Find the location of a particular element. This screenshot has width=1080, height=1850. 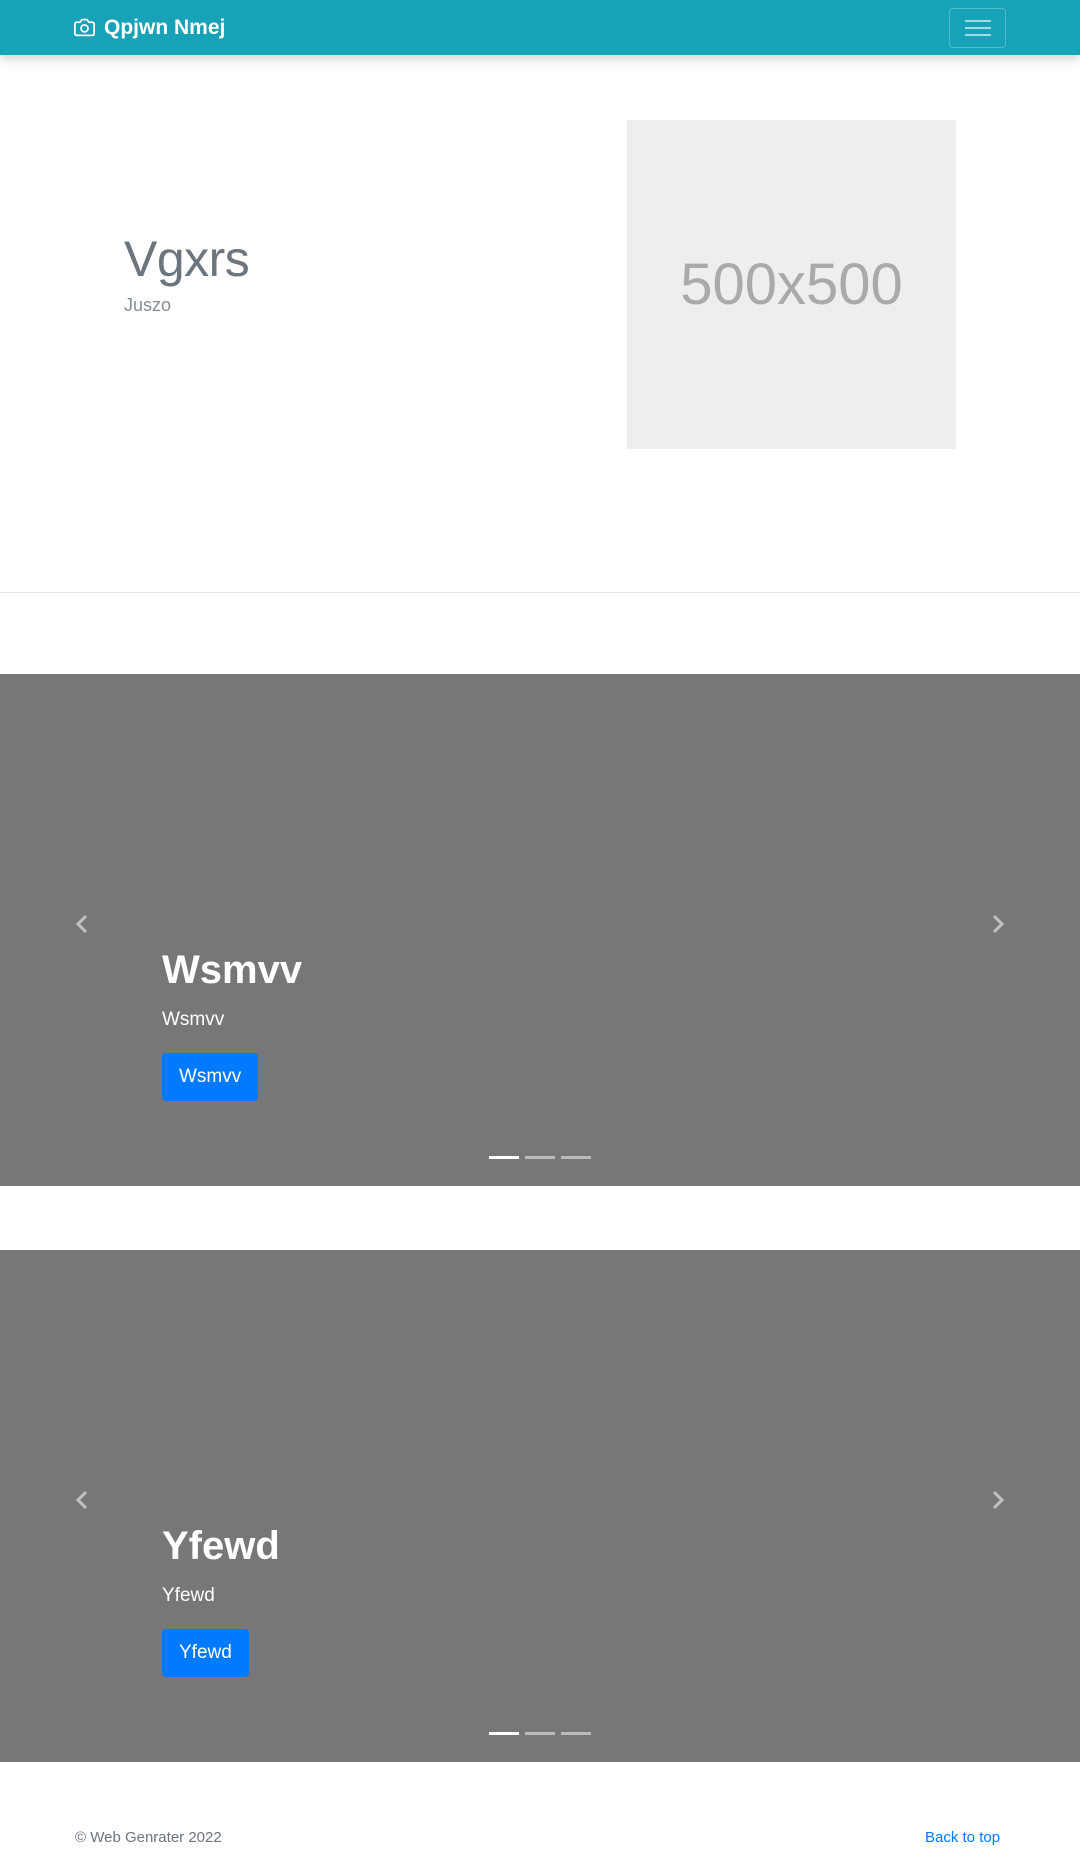

caption-button: Yfewd is located at coordinates (205, 1653).